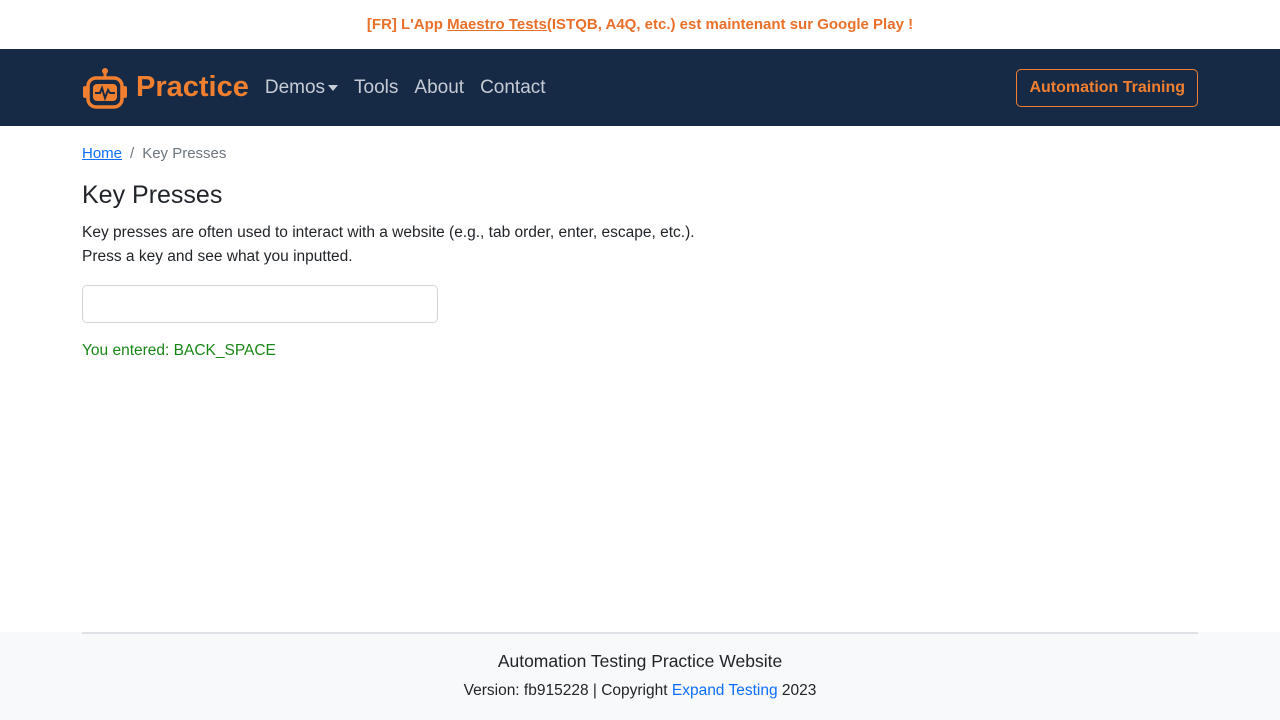  I want to click on breadcrumb: Home / Key Presses, so click(640, 153).